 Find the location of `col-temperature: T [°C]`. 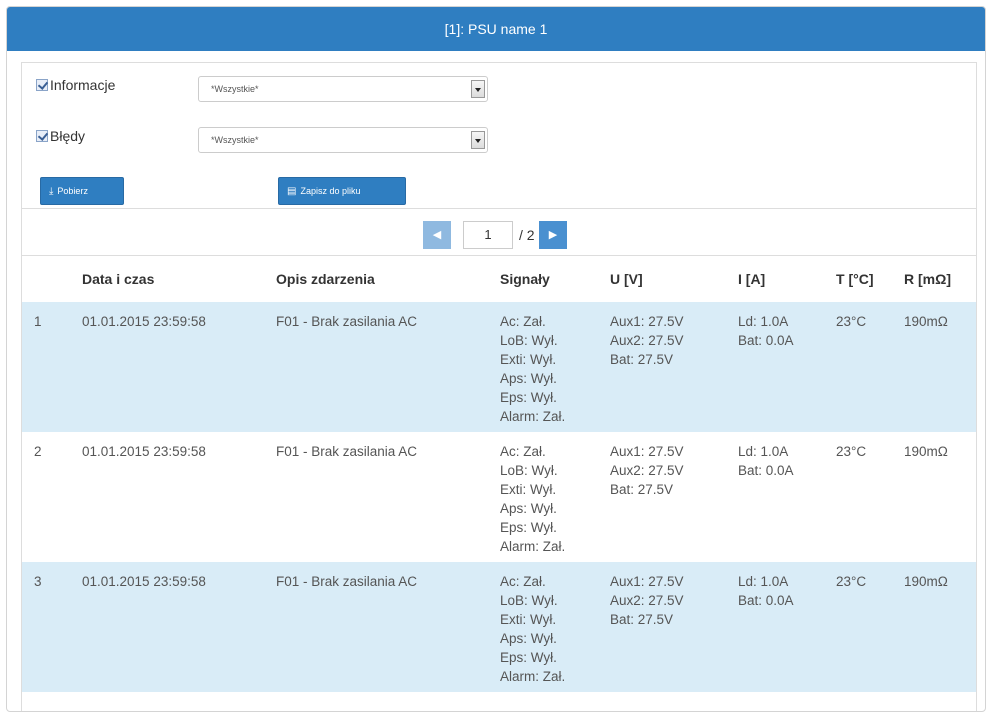

col-temperature: T [°C] is located at coordinates (855, 279).